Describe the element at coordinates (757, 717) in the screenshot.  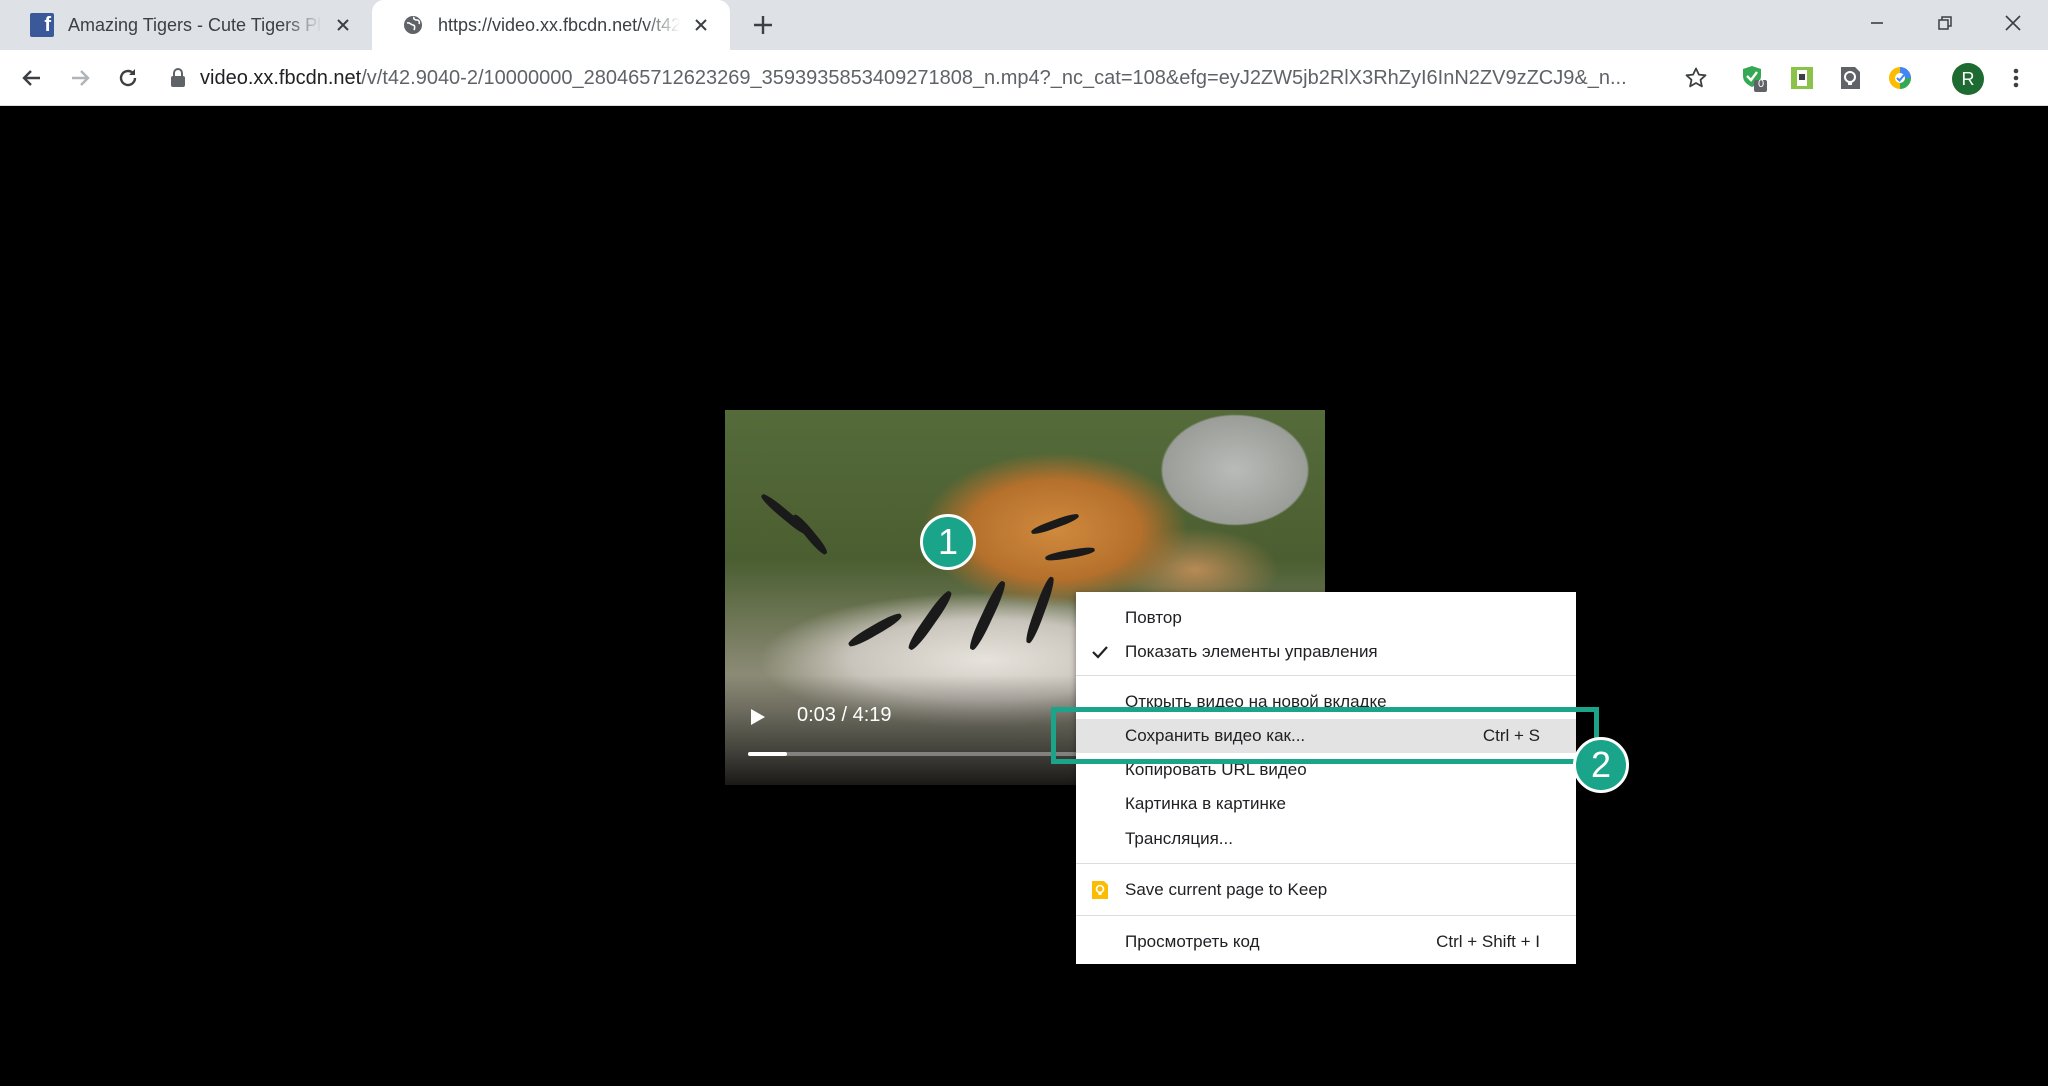
I see `play-icon` at that location.